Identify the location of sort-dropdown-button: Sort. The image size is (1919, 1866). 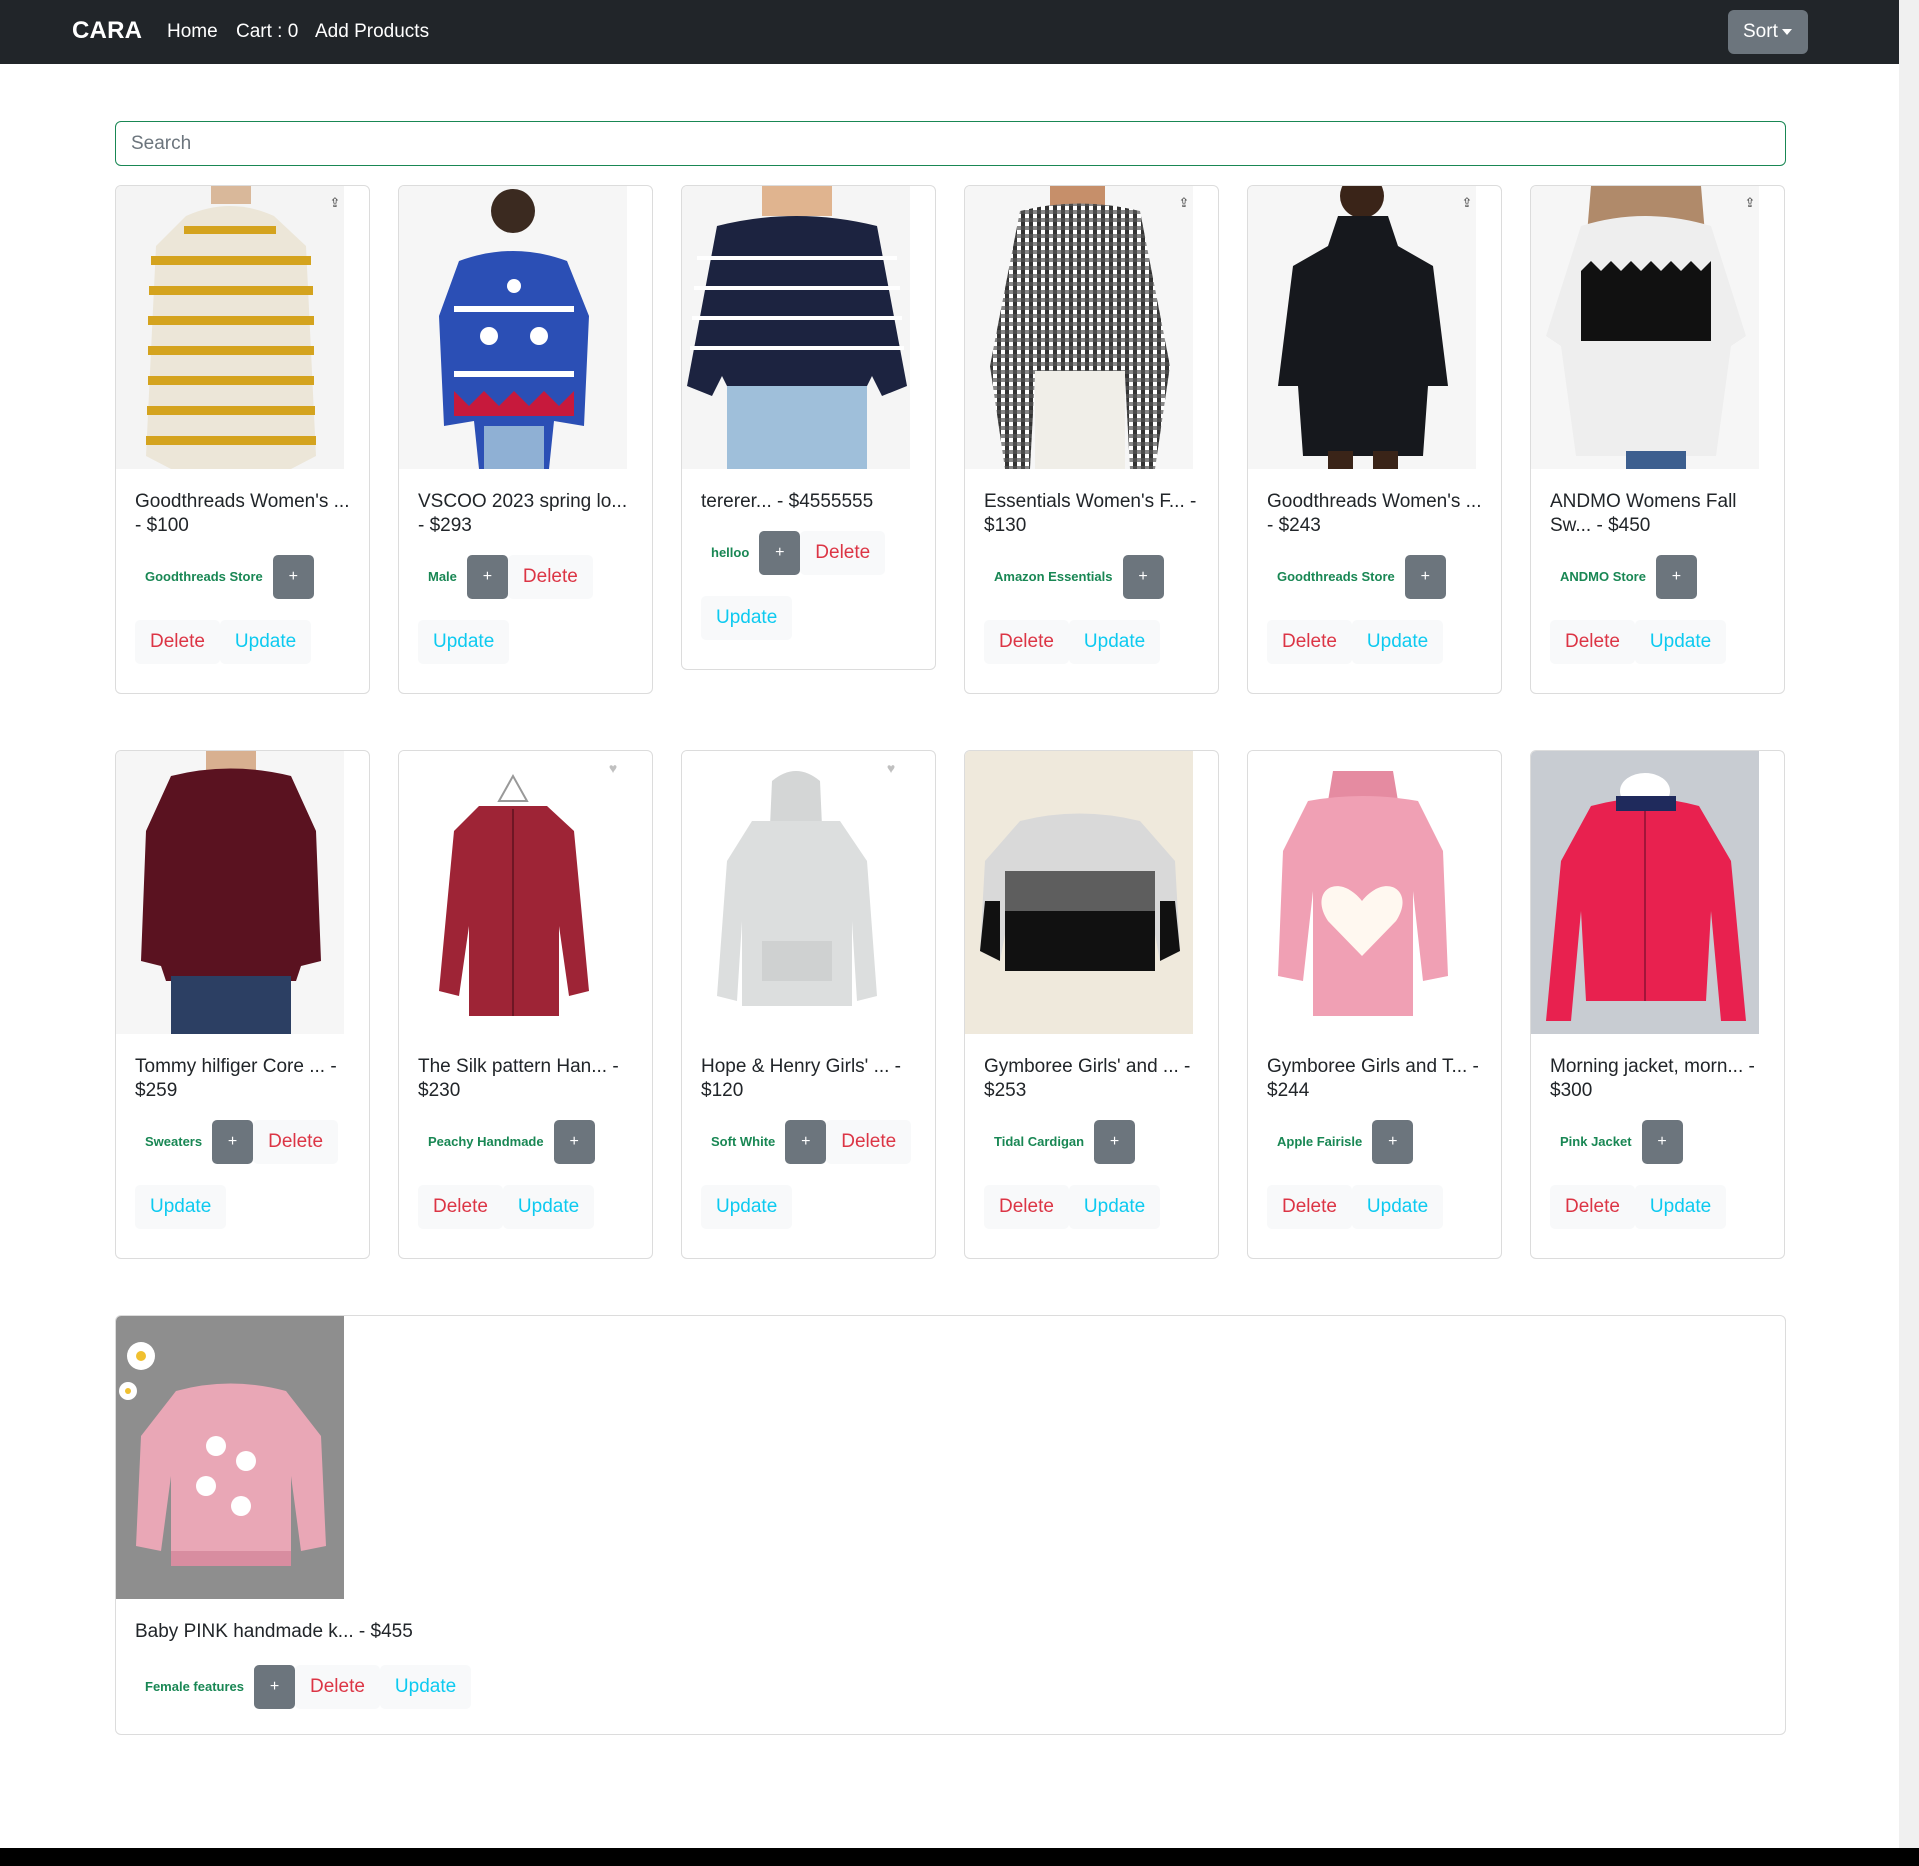
(1768, 32).